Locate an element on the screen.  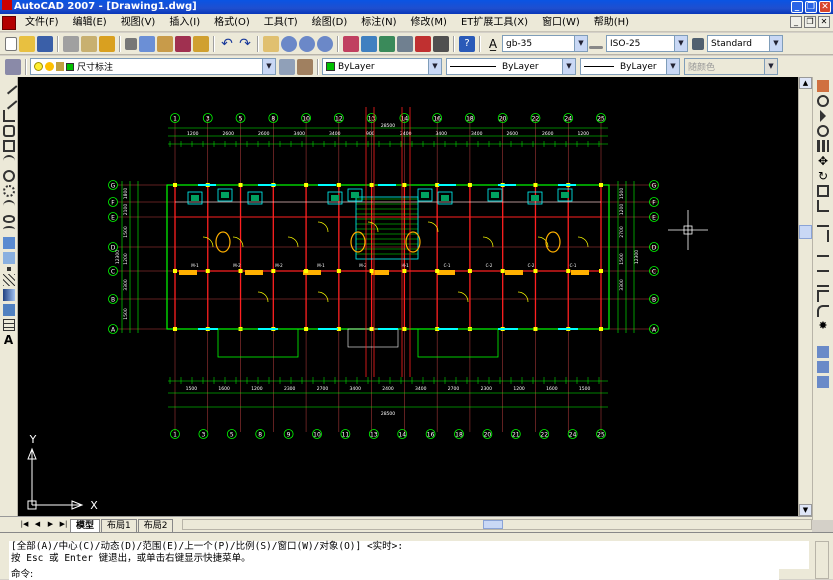
fillet-icon is located at coordinates (823, 311).